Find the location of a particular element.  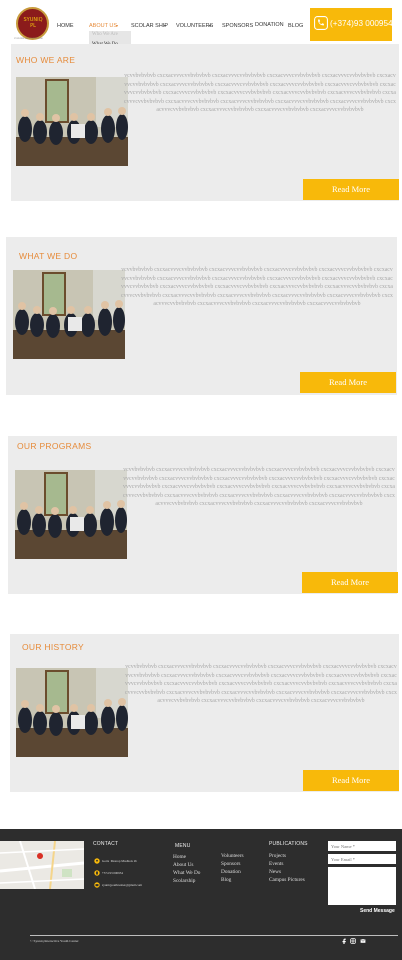

phone-button: (+374)93 000954 is located at coordinates (351, 24).